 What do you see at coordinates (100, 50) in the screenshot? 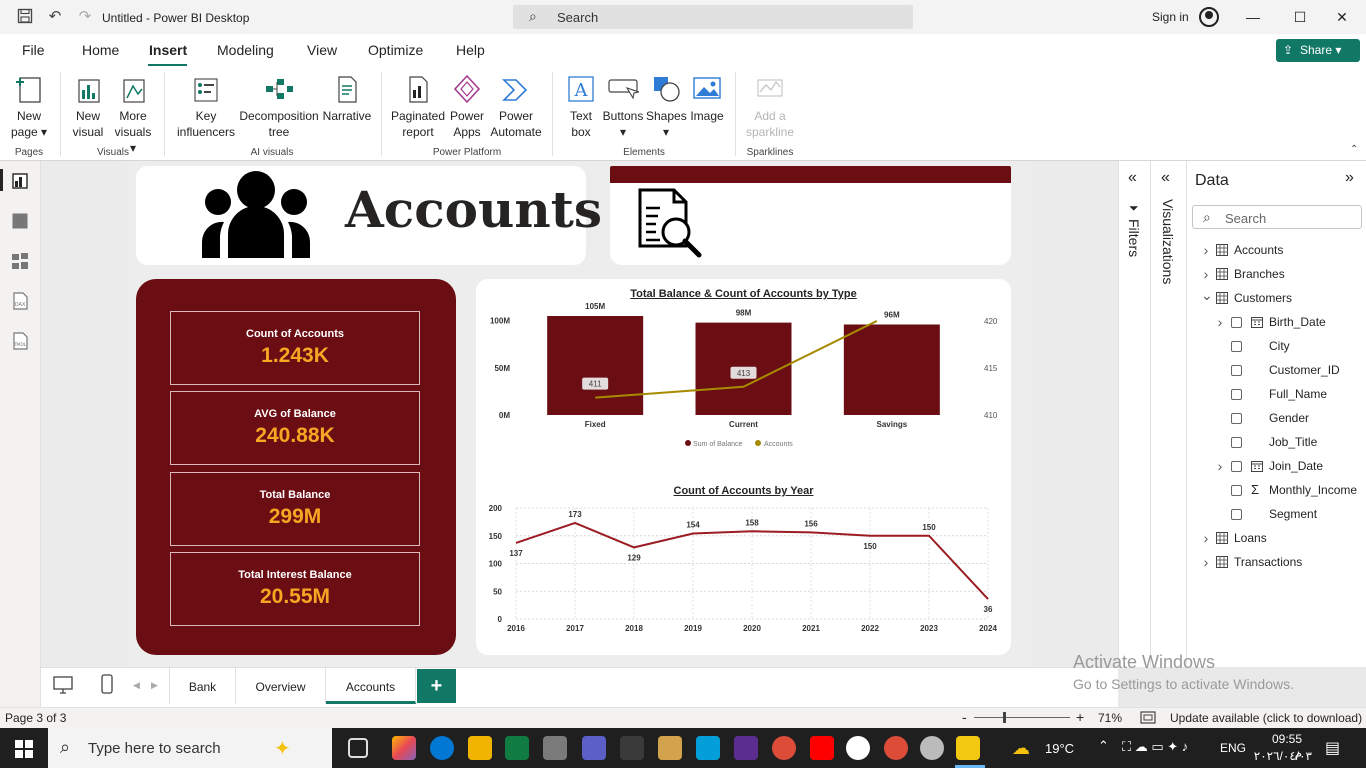
I see `tab-home: Home` at bounding box center [100, 50].